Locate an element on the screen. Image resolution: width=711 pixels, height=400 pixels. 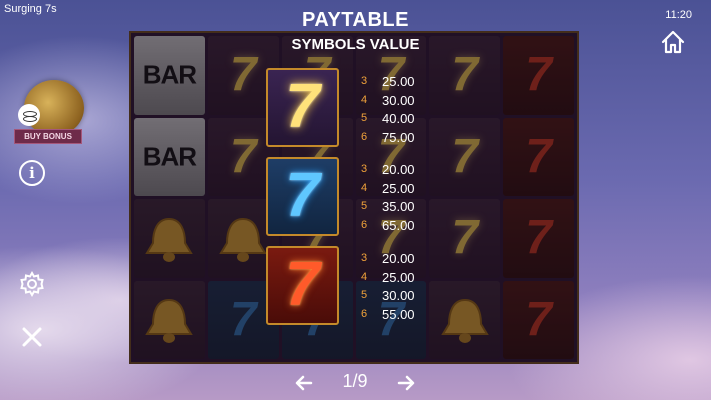
pay-row: 3 25.00 is located at coordinates (398, 82).